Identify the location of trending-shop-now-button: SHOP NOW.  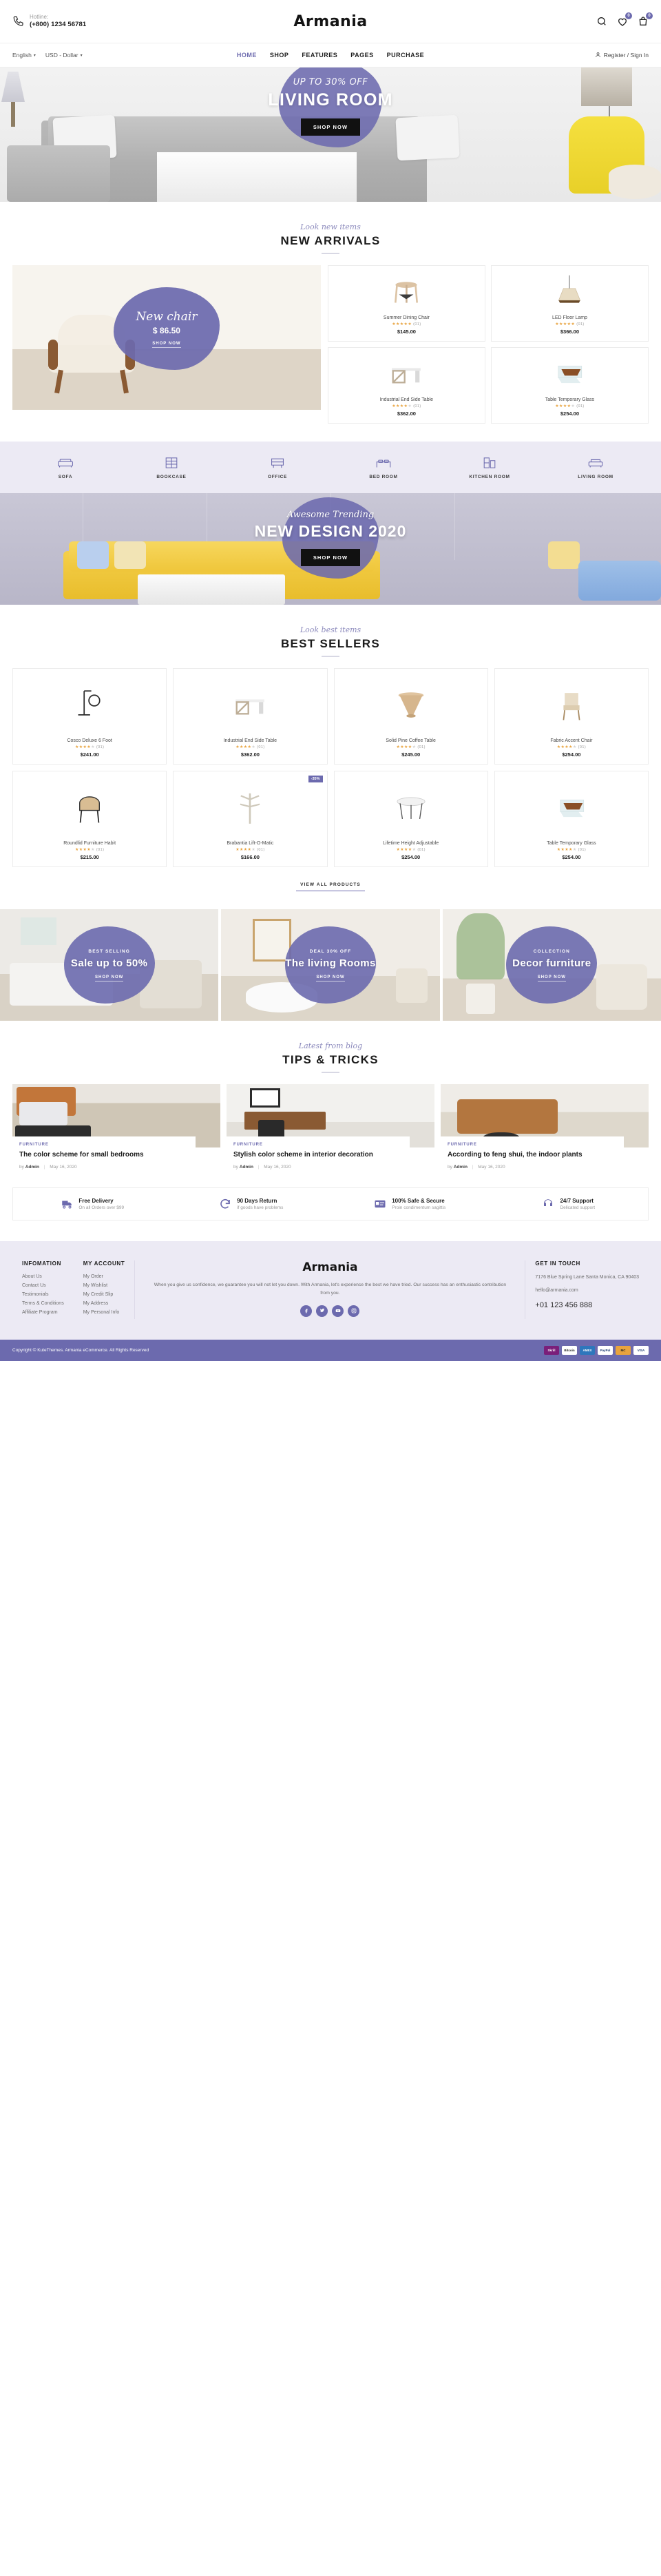
(330, 557).